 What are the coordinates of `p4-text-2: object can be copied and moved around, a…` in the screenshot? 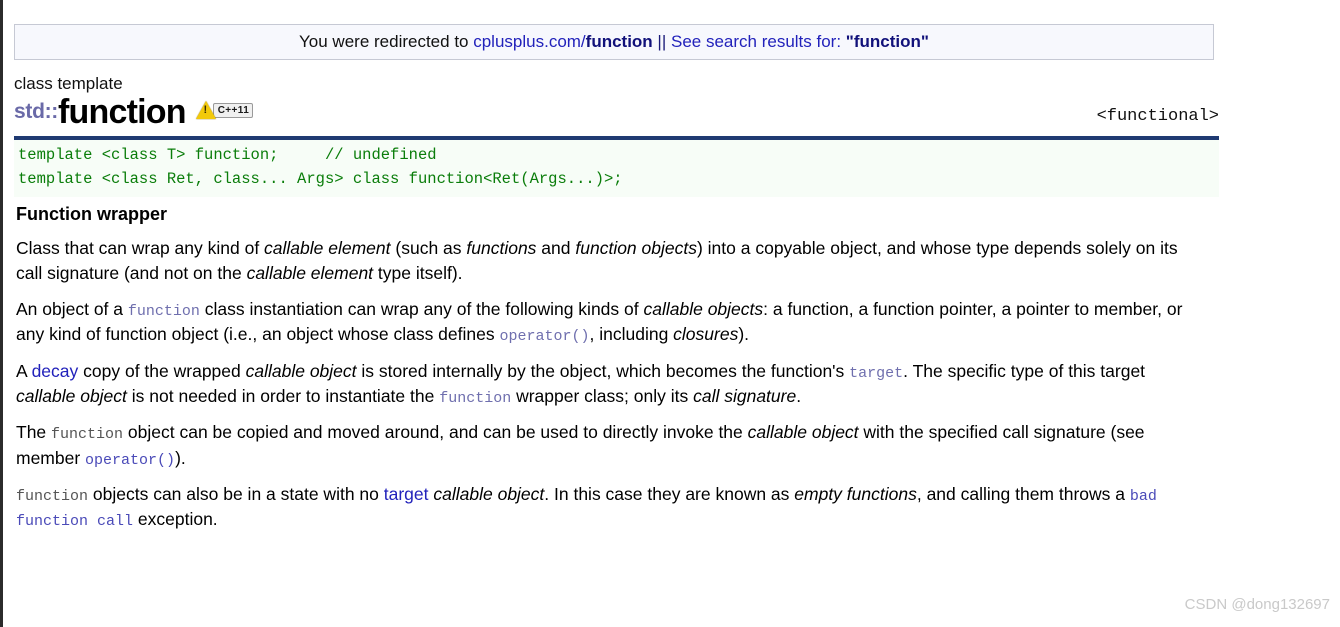 It's located at (435, 432).